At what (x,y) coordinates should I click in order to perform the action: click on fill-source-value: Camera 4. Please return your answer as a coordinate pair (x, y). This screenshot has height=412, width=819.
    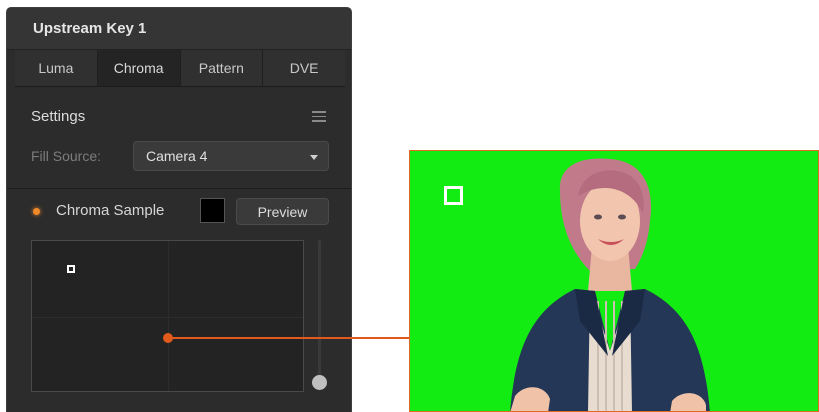
    Looking at the image, I should click on (177, 156).